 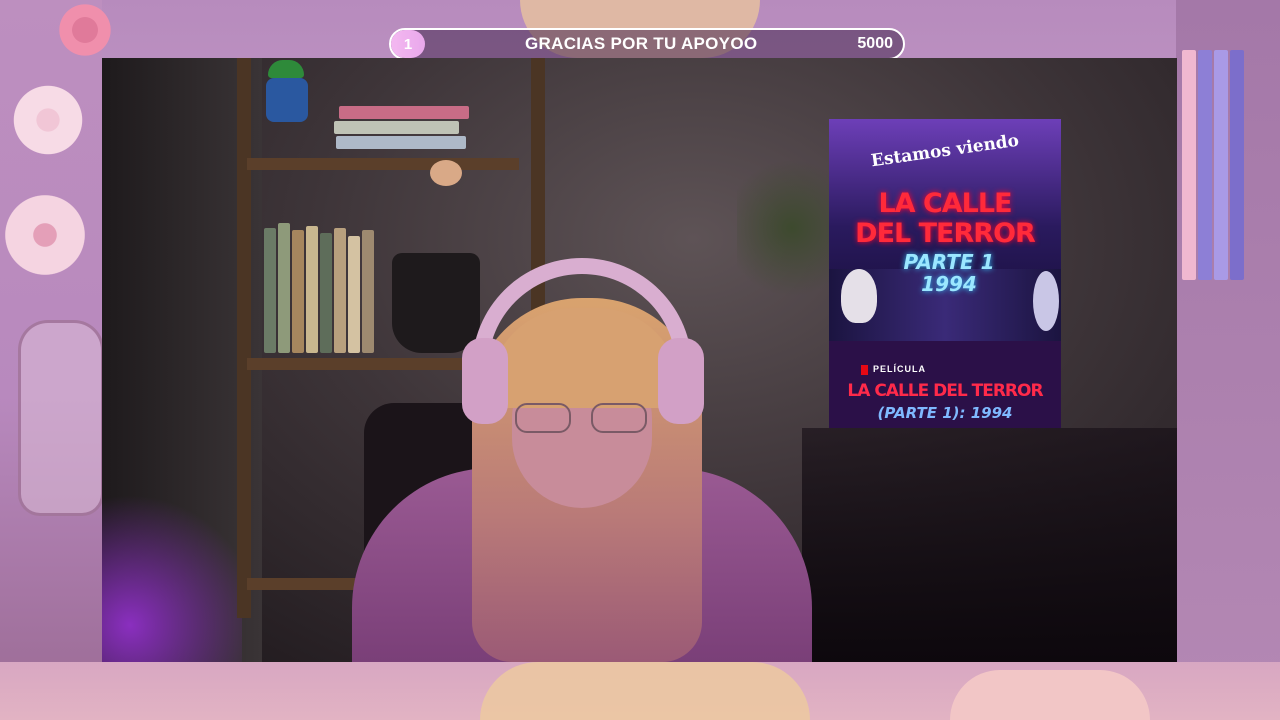 I want to click on vase-illustration, so click(x=61, y=418).